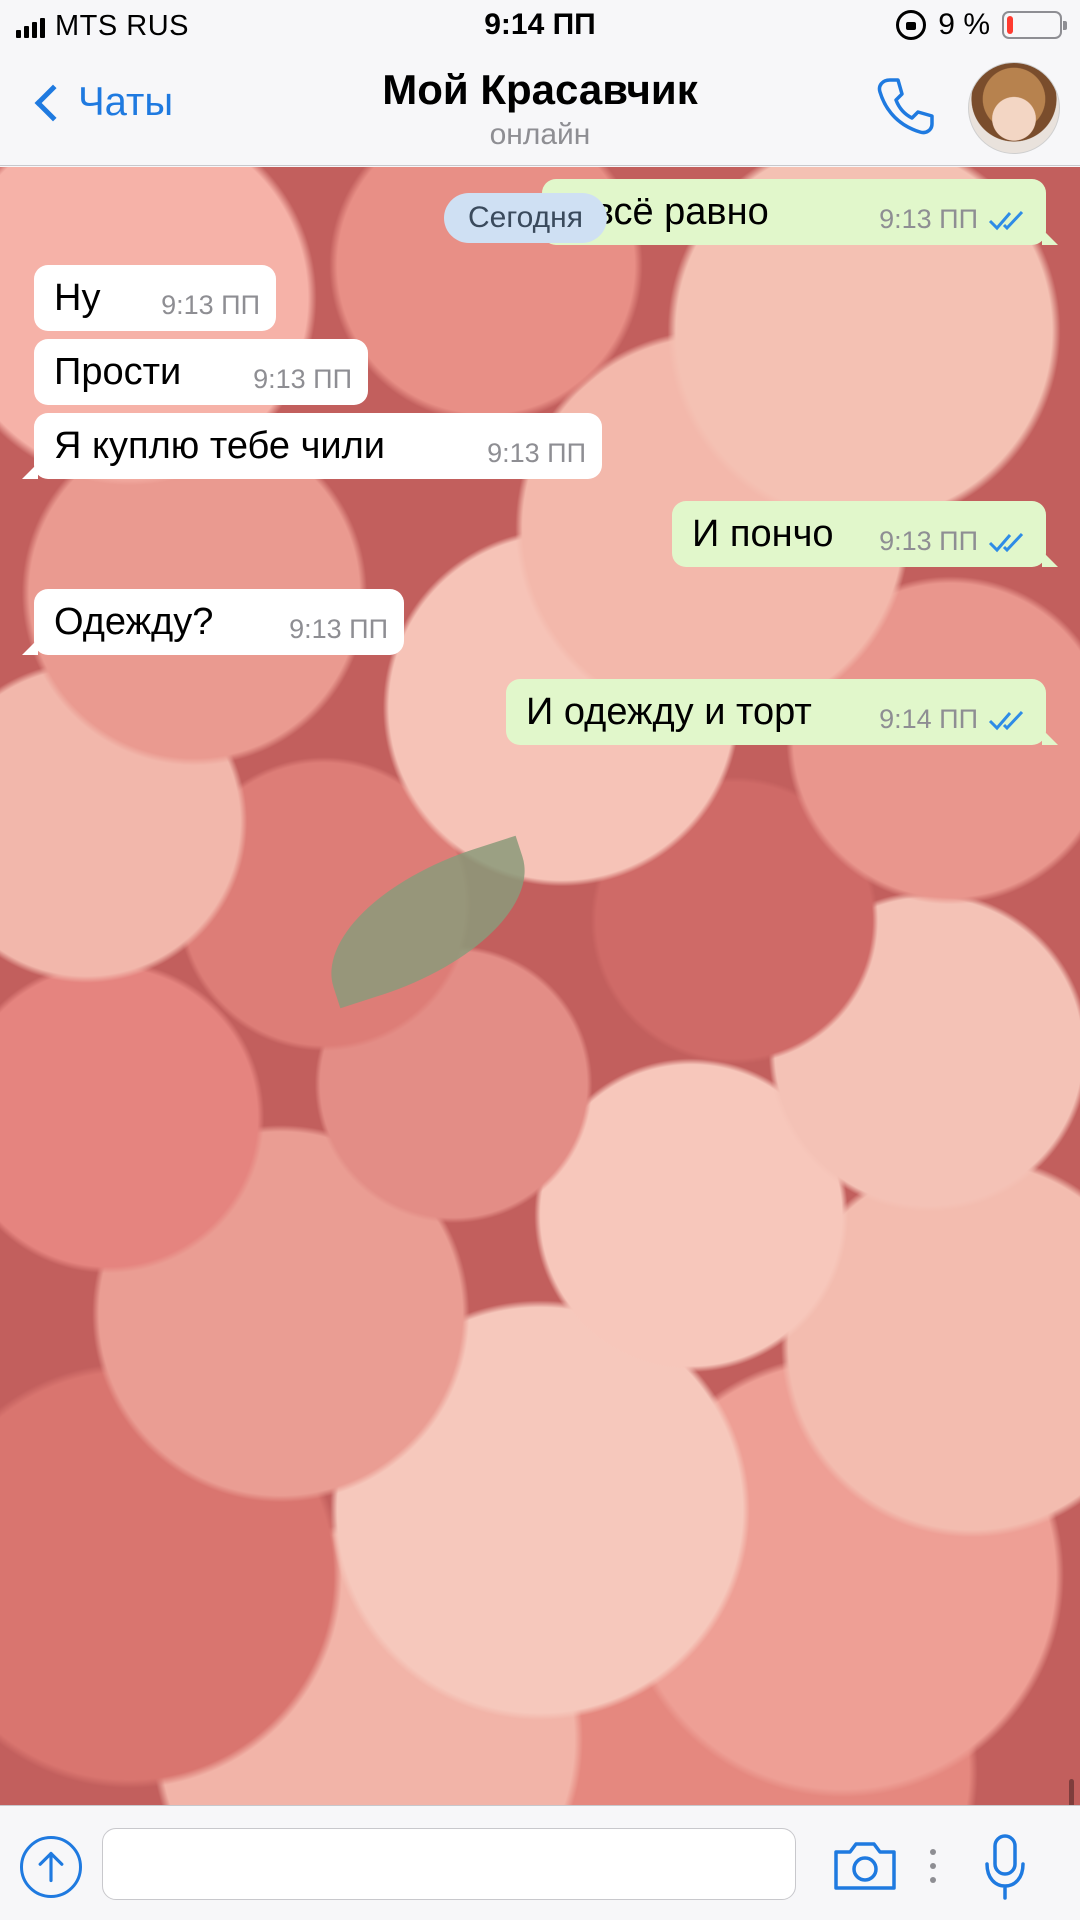 Image resolution: width=1080 pixels, height=1920 pixels. Describe the element at coordinates (1010, 25) in the screenshot. I see `battery-level` at that location.